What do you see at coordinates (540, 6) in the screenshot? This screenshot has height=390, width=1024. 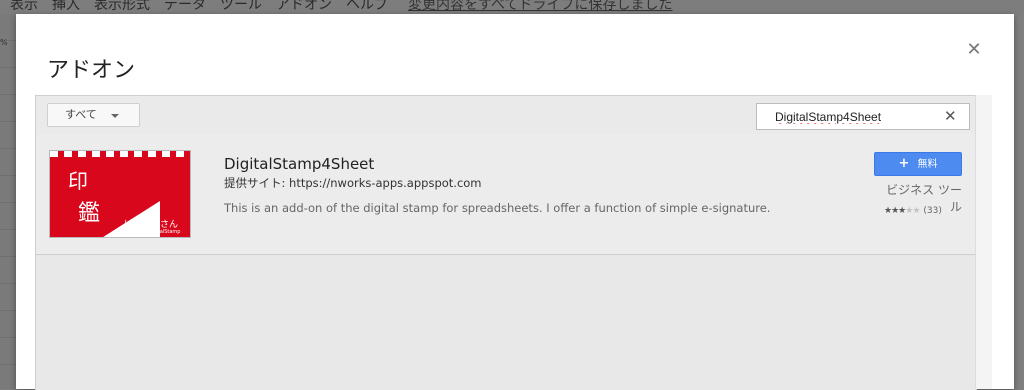 I see `save-status-link: 変更内容をすべてドライブに保存しました` at bounding box center [540, 6].